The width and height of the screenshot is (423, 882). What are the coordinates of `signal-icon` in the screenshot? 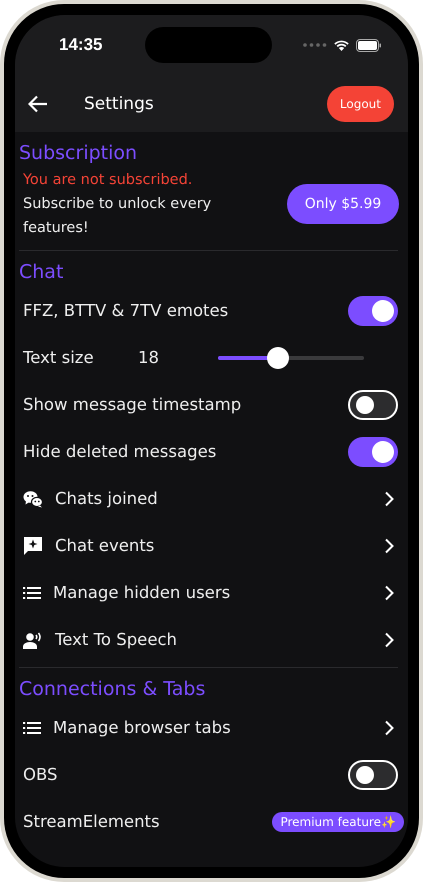 It's located at (315, 45).